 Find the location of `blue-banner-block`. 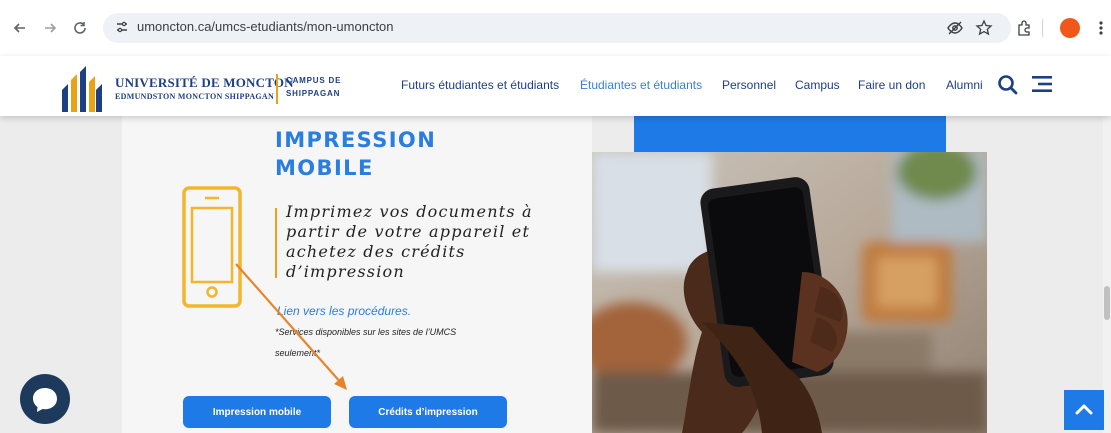

blue-banner-block is located at coordinates (790, 134).